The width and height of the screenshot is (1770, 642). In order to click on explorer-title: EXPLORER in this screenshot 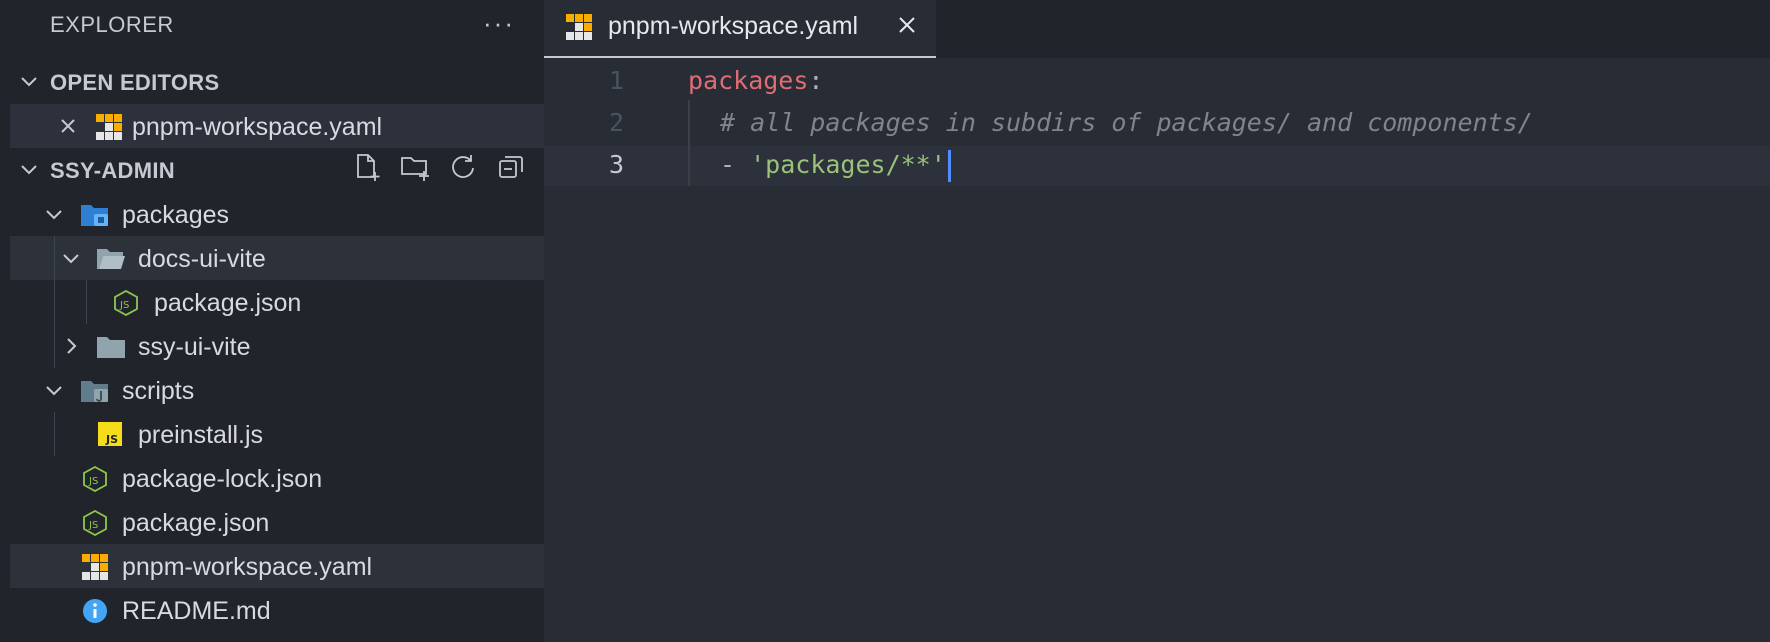, I will do `click(112, 24)`.